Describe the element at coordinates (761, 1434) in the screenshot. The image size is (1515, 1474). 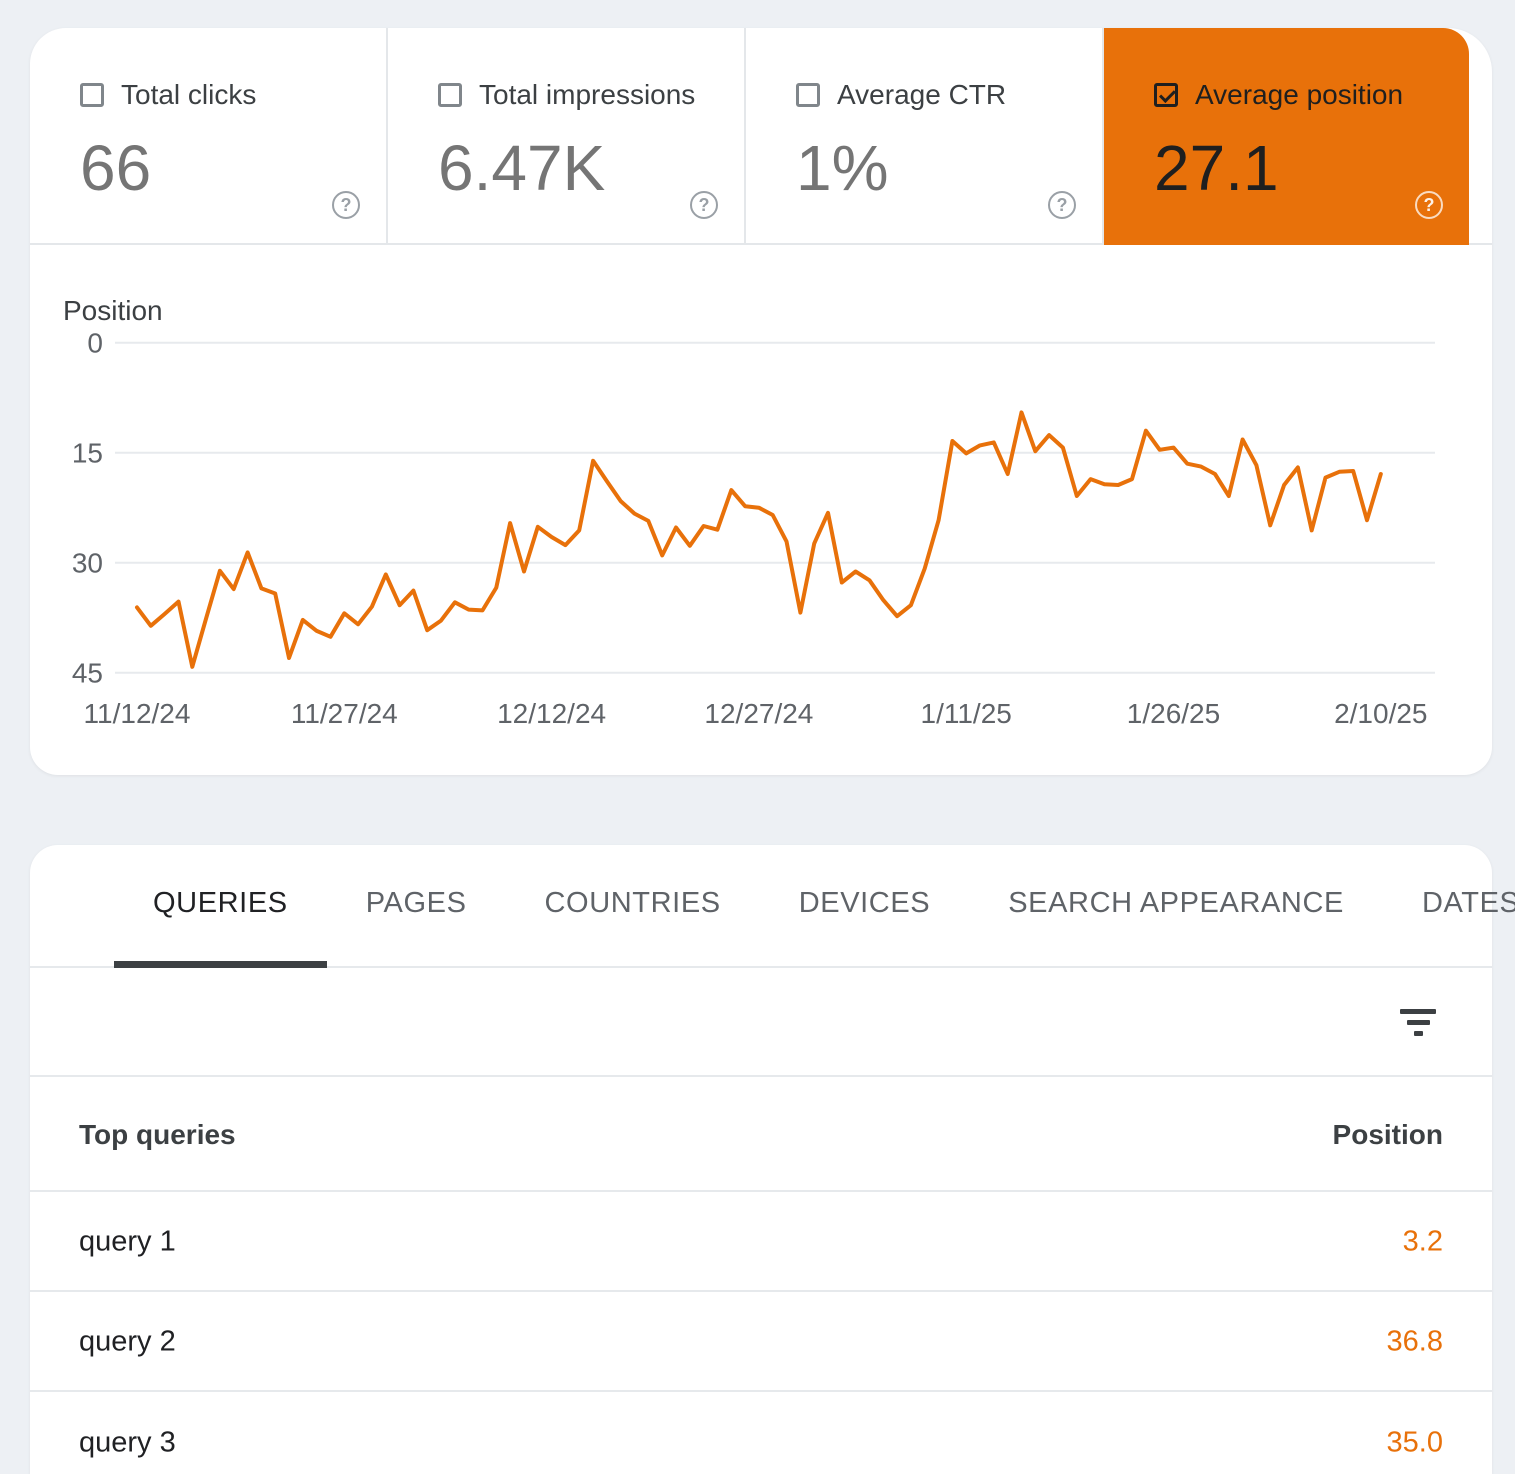
I see `table-row: query 3 35.0` at that location.